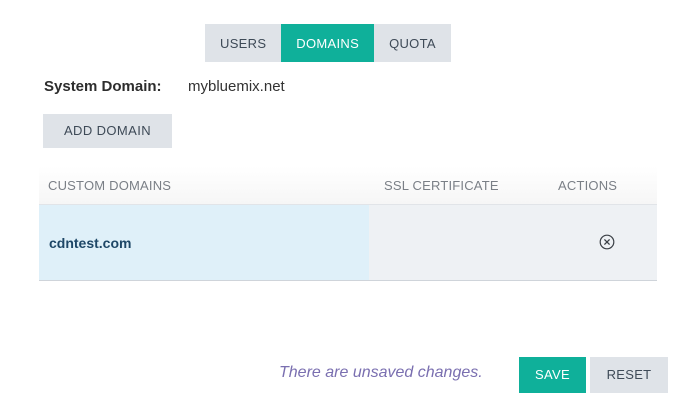 Image resolution: width=675 pixels, height=401 pixels. I want to click on add-domain-button: ADD DOMAIN, so click(107, 131).